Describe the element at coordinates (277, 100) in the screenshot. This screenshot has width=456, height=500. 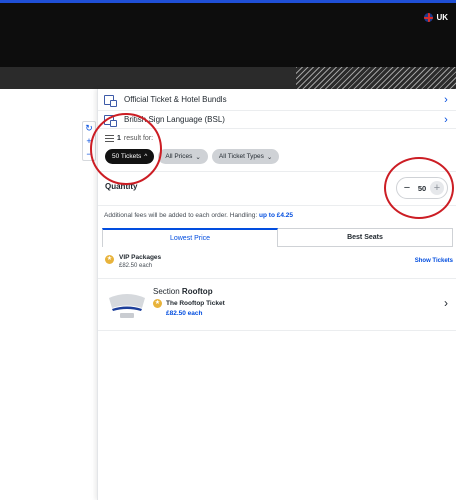
I see `bundle-row: Official Ticket & Hotel Bundls ›` at that location.